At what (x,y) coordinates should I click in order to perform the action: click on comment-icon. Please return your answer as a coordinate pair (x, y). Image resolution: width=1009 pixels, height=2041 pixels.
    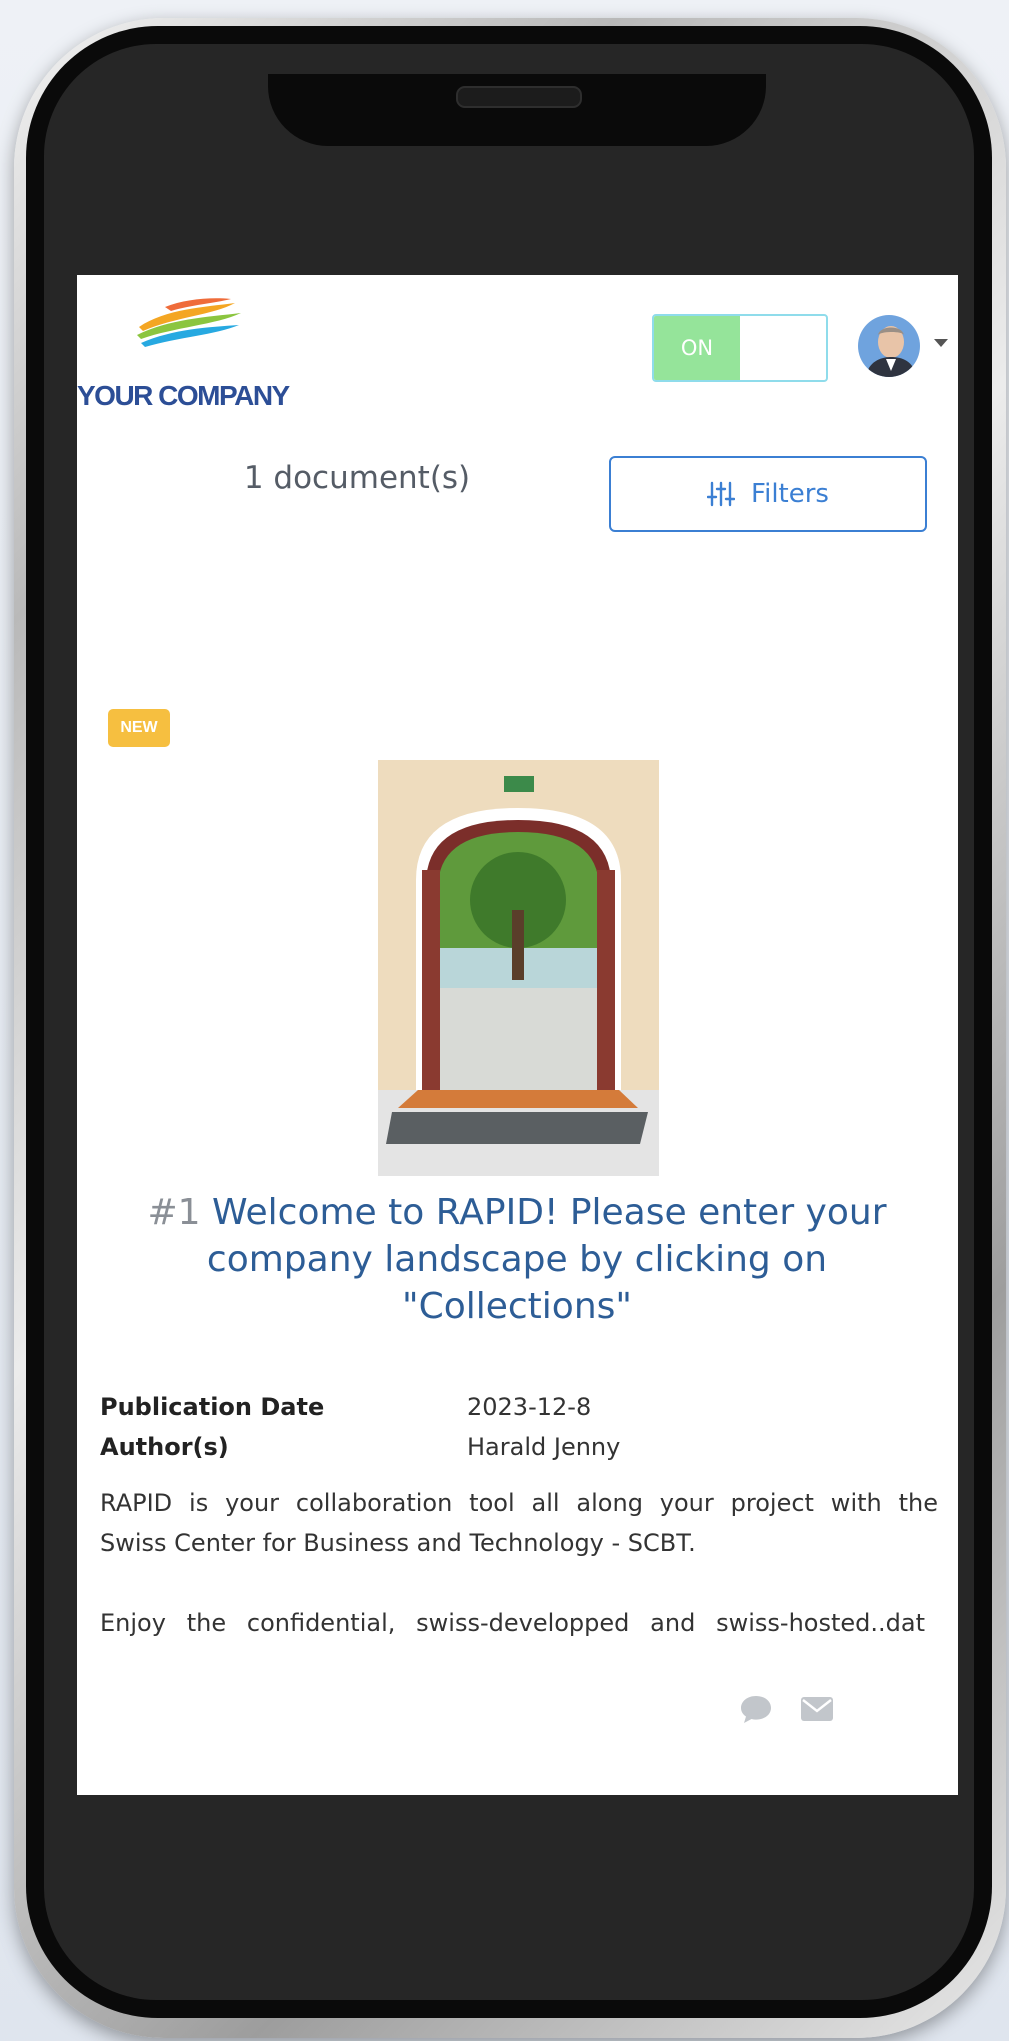
    Looking at the image, I should click on (756, 1709).